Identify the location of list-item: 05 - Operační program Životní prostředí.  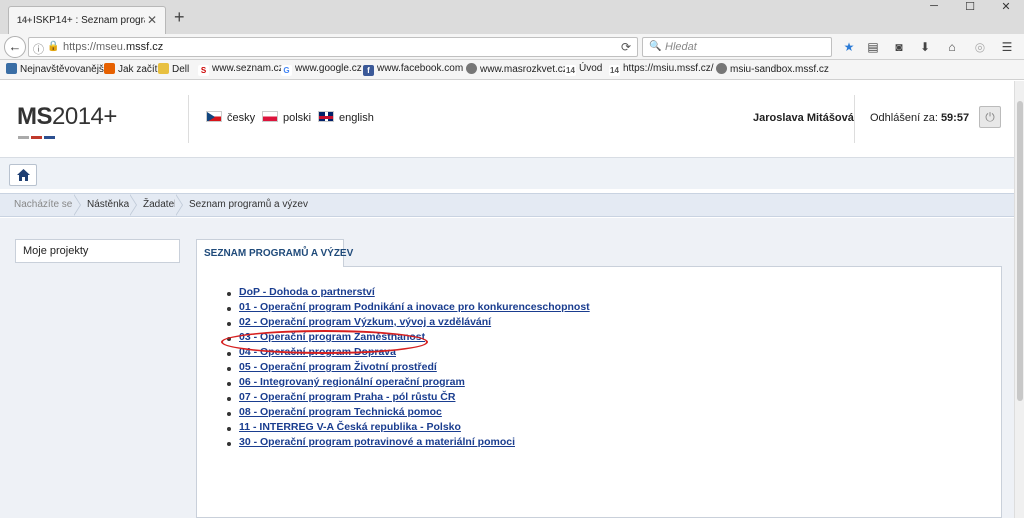
(408, 368).